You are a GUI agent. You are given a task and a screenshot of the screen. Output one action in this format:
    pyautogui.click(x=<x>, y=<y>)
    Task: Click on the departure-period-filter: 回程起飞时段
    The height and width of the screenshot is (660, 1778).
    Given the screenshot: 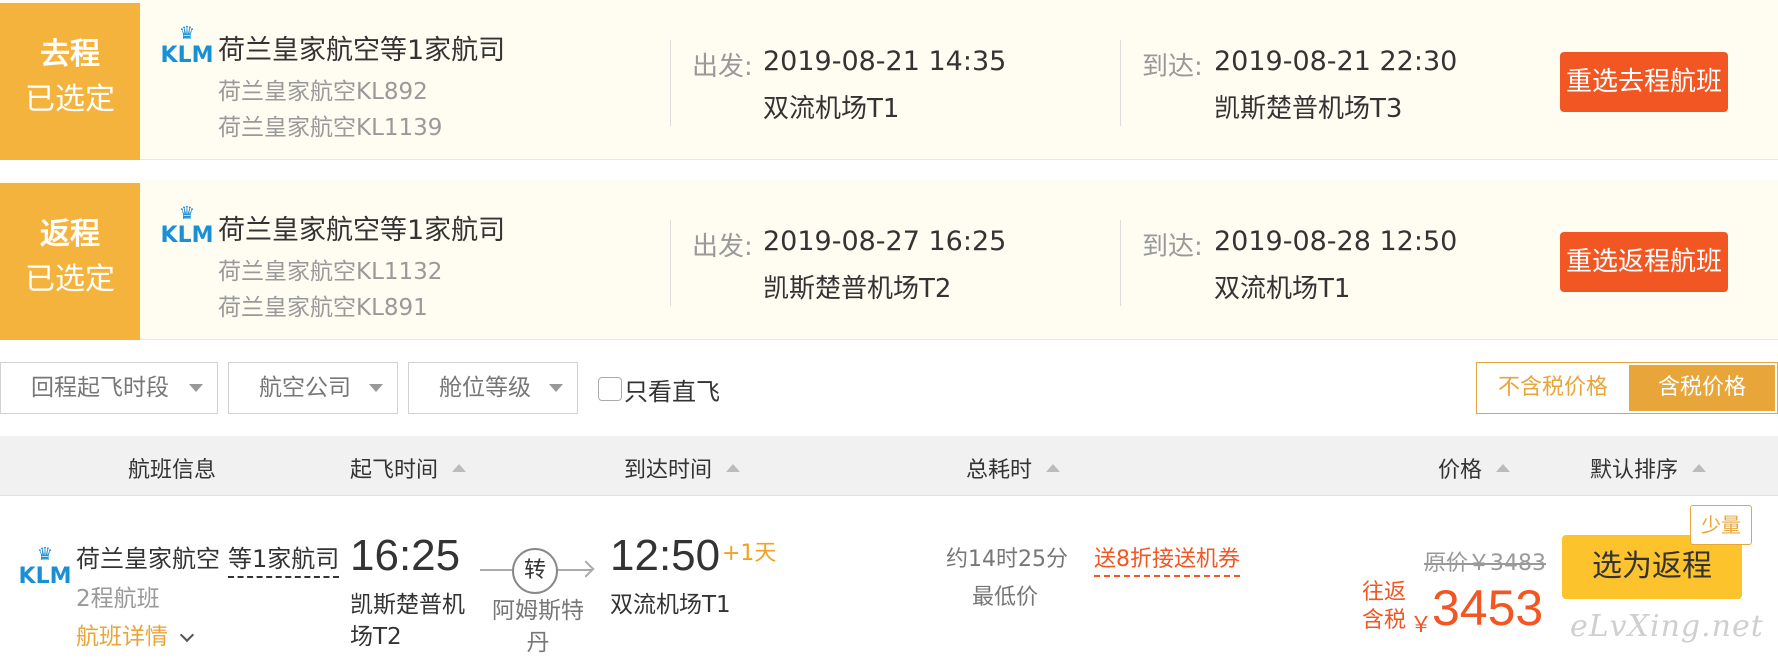 What is the action you would take?
    pyautogui.click(x=109, y=388)
    